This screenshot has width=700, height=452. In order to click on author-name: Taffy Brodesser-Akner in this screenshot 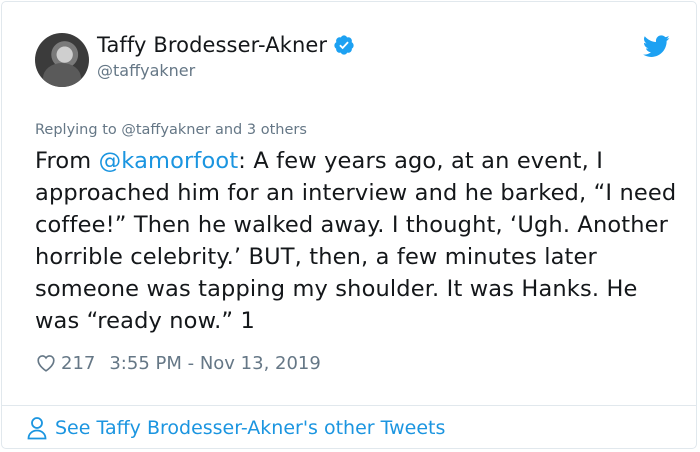, I will do `click(212, 45)`.